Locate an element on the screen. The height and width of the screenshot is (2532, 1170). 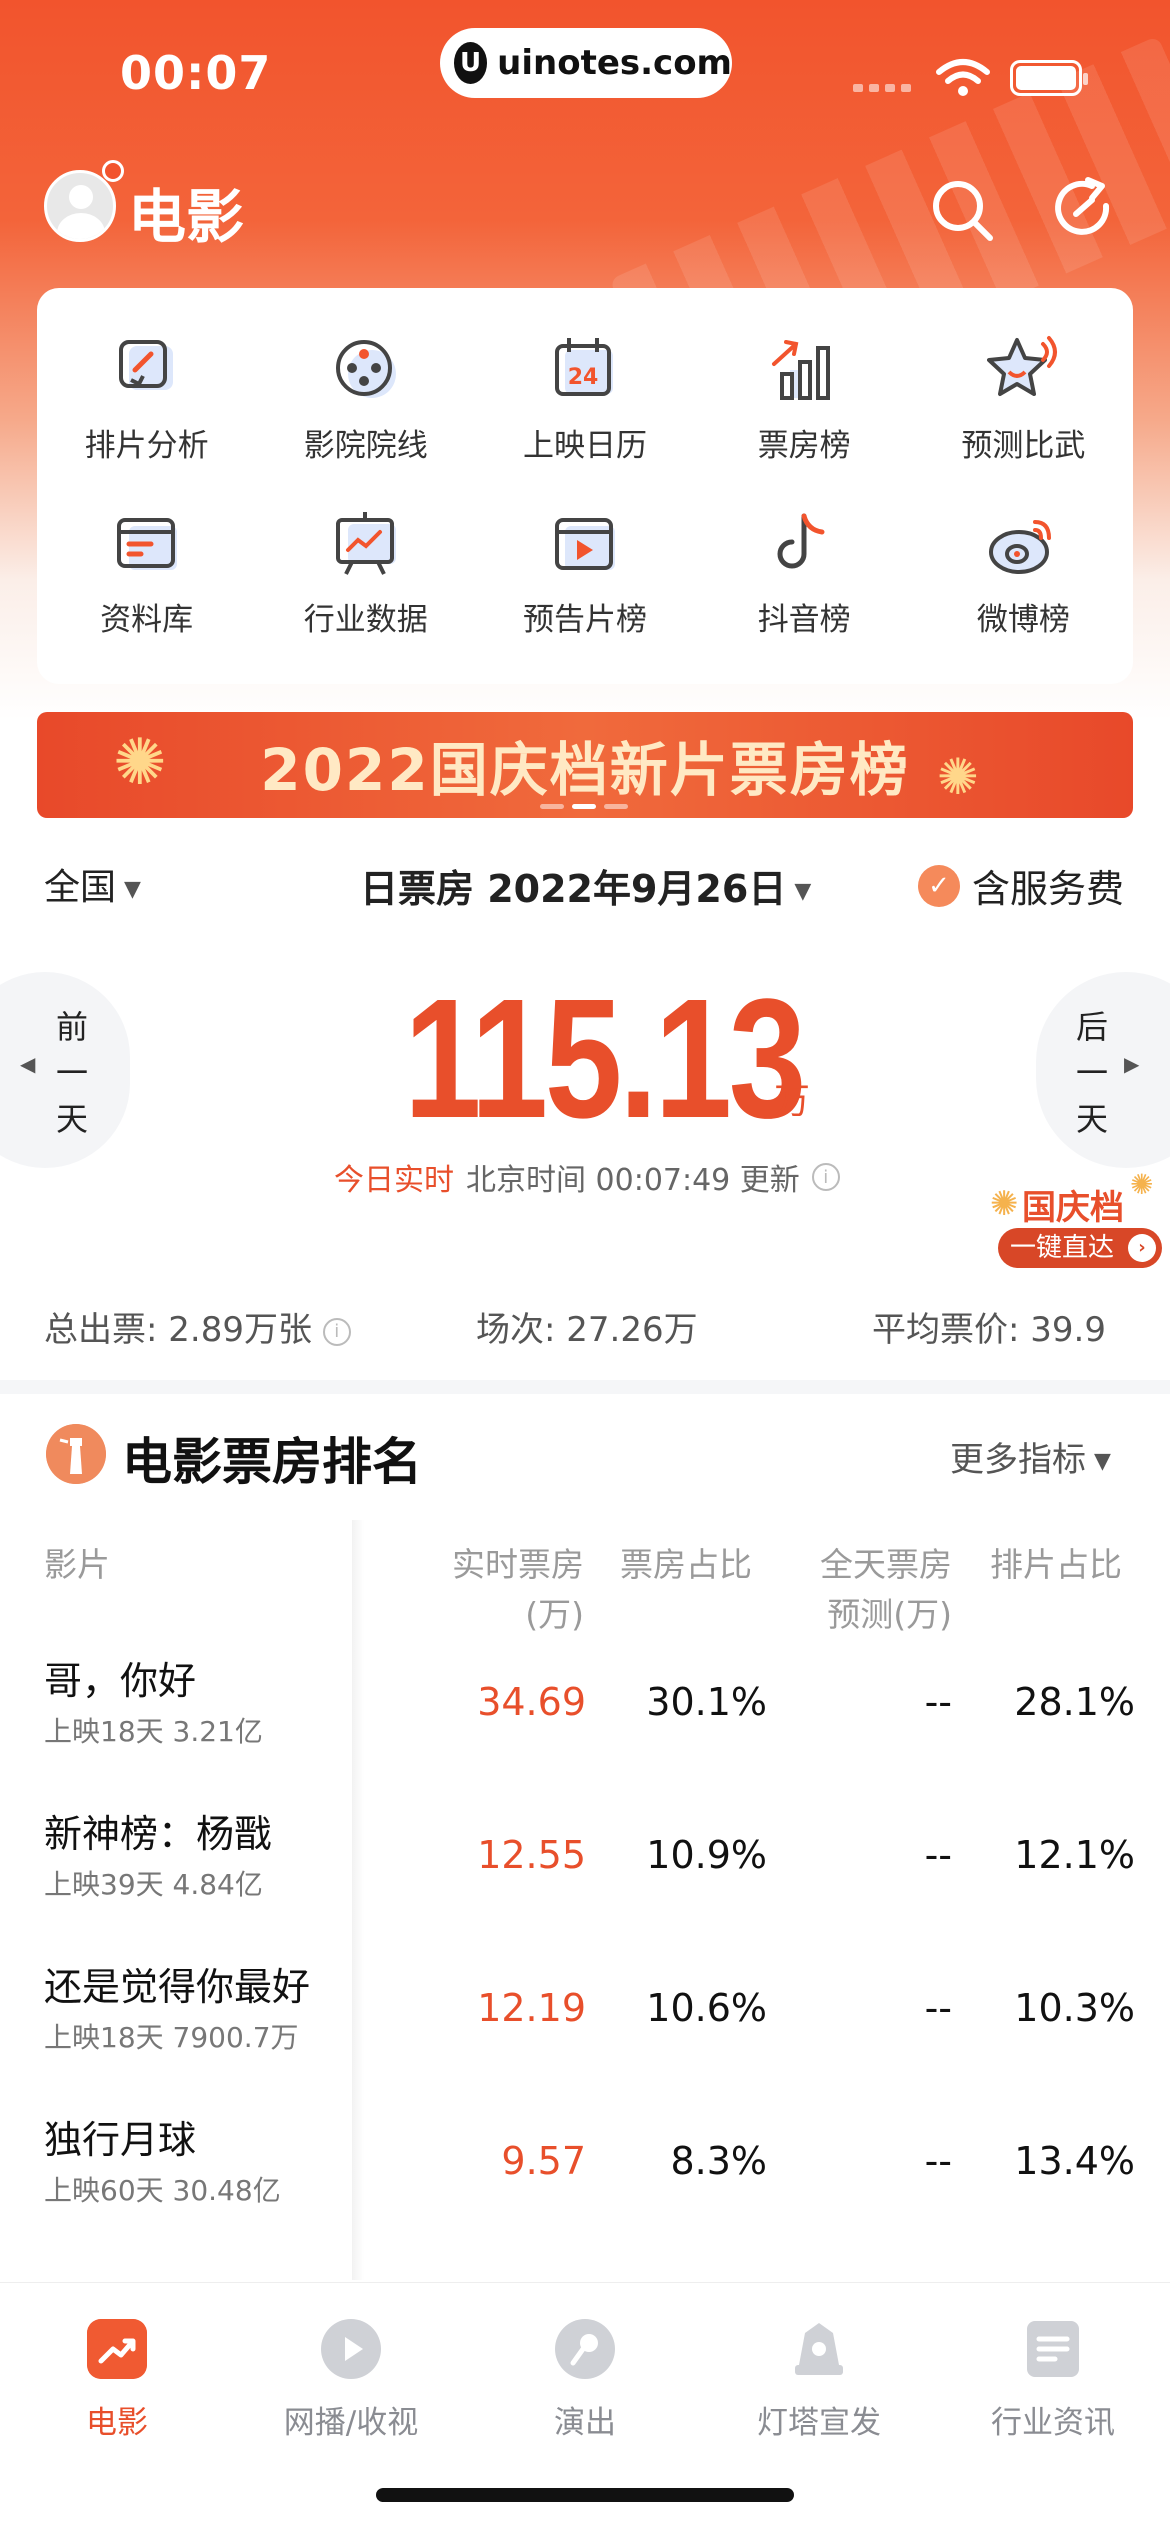
table-row: 哥，你好 上映18天 3.21亿 34.69 30.1% -- 28.1% is located at coordinates (585, 1726).